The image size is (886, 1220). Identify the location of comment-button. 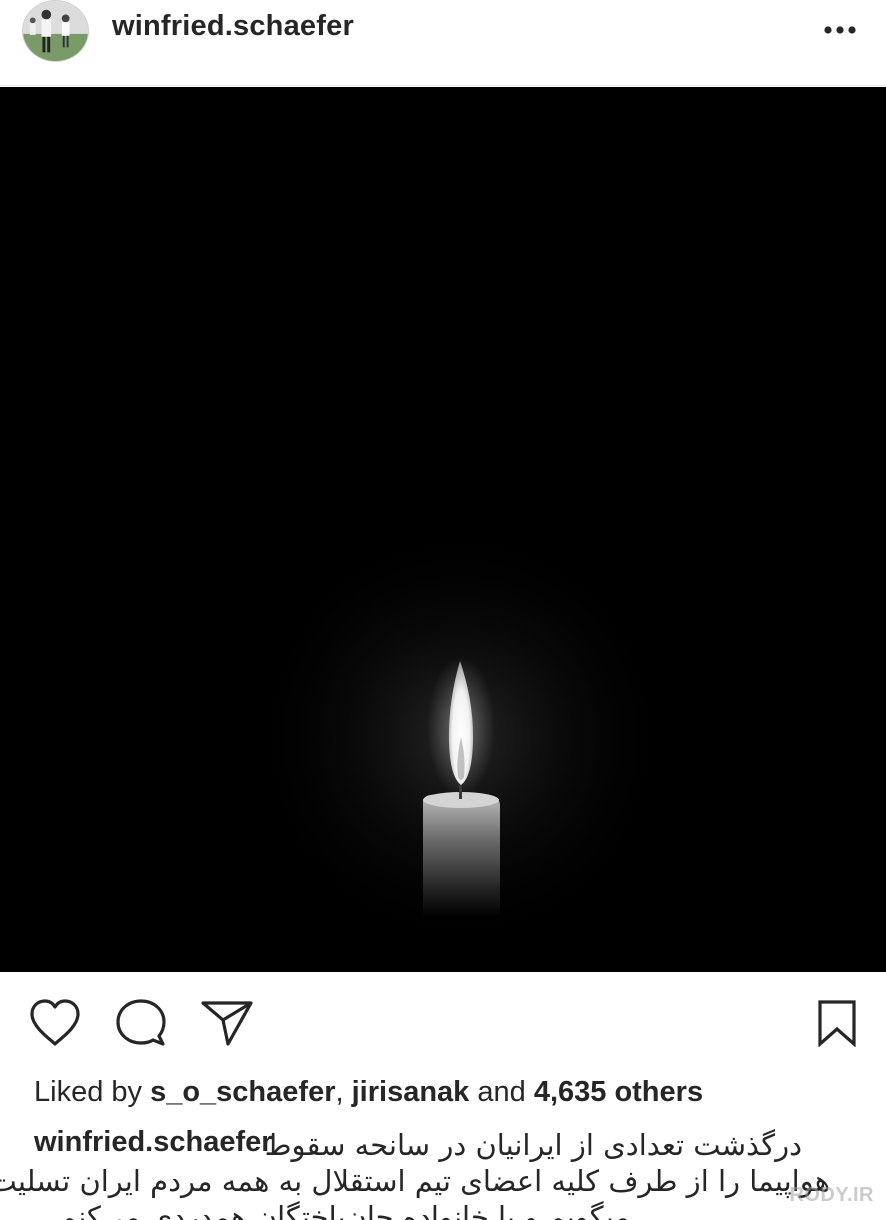
(141, 1023).